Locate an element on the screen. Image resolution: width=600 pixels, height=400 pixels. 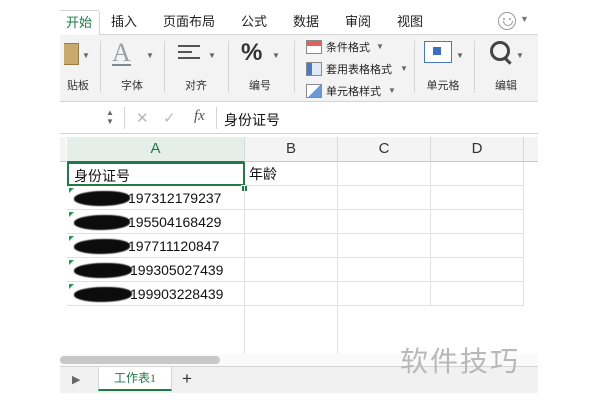
cell-b6 is located at coordinates (291, 294).